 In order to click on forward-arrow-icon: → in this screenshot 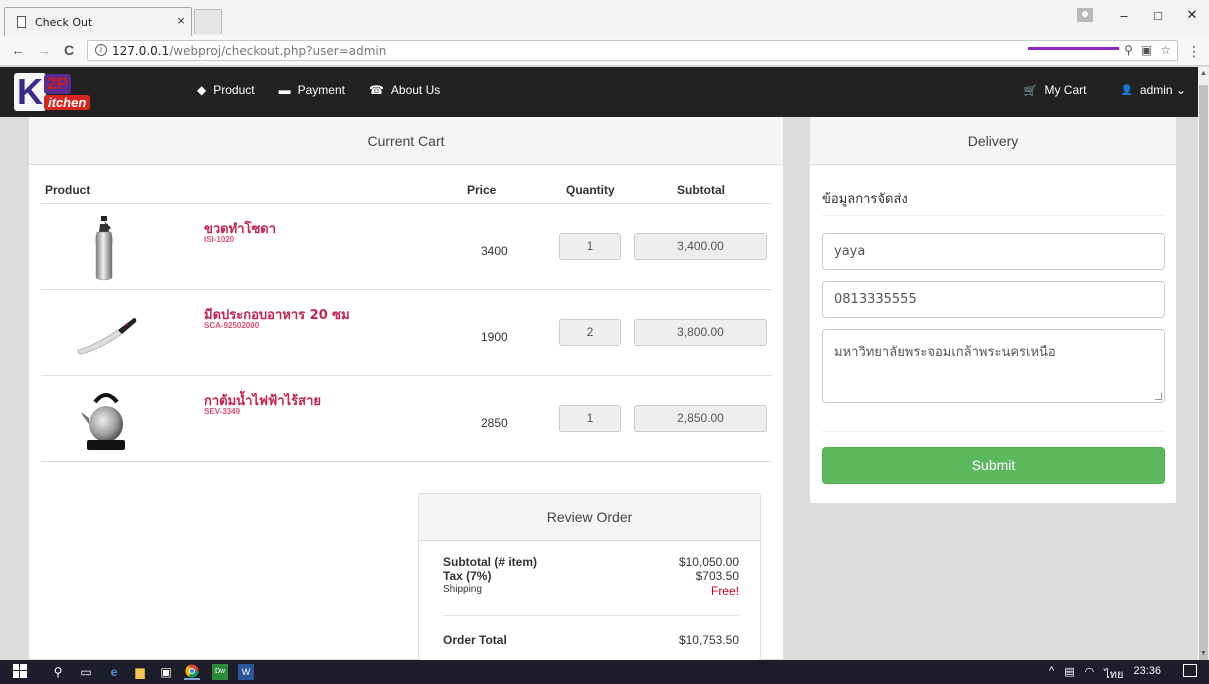, I will do `click(44, 50)`.